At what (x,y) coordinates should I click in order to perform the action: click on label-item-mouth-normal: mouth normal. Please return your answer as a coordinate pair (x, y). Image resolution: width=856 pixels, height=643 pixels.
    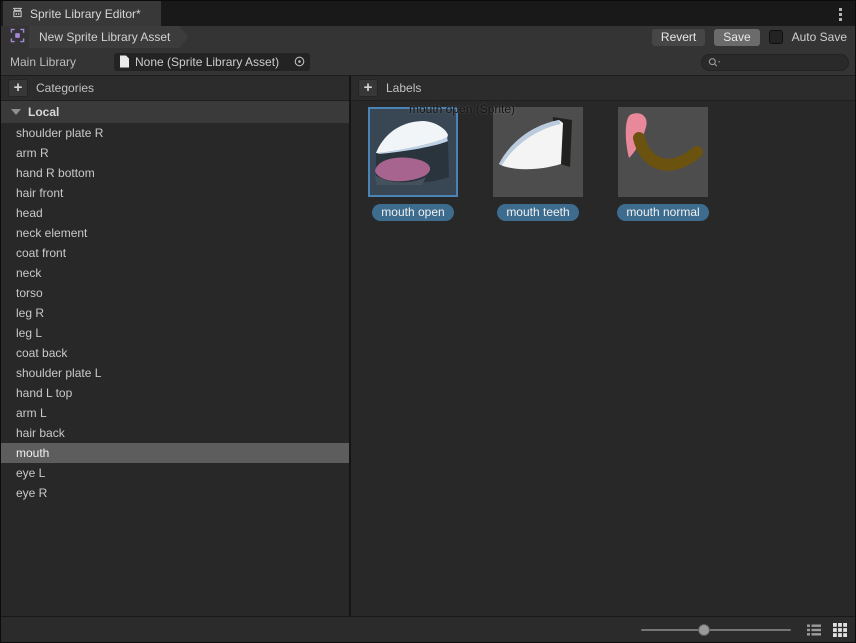
    Looking at the image, I should click on (663, 164).